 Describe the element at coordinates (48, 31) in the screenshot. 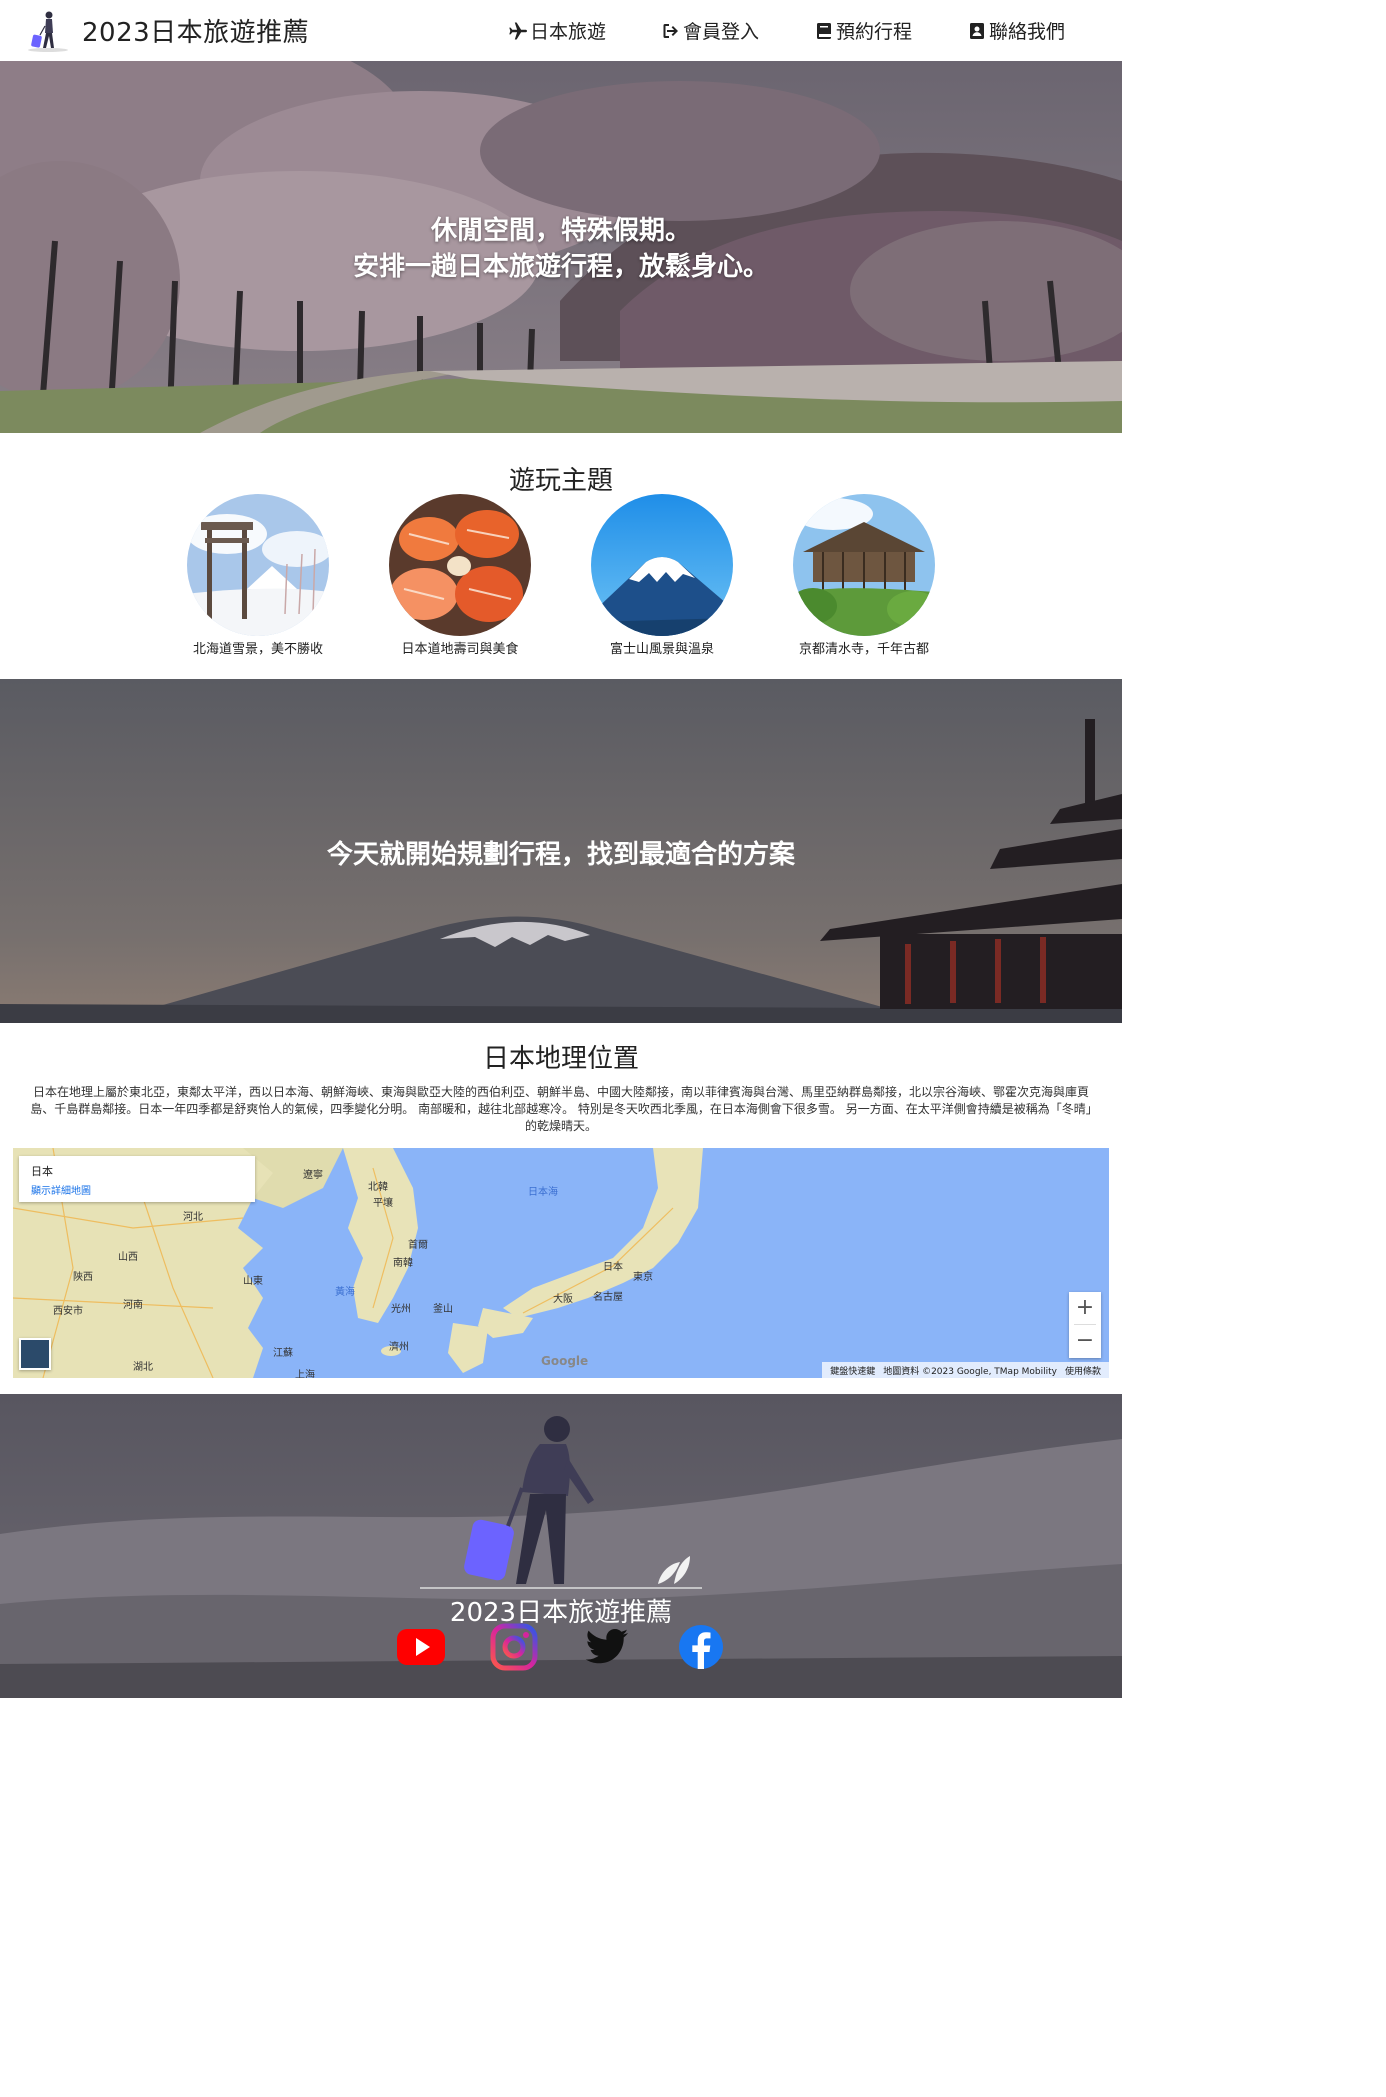

I see `traveler-logo-icon` at that location.